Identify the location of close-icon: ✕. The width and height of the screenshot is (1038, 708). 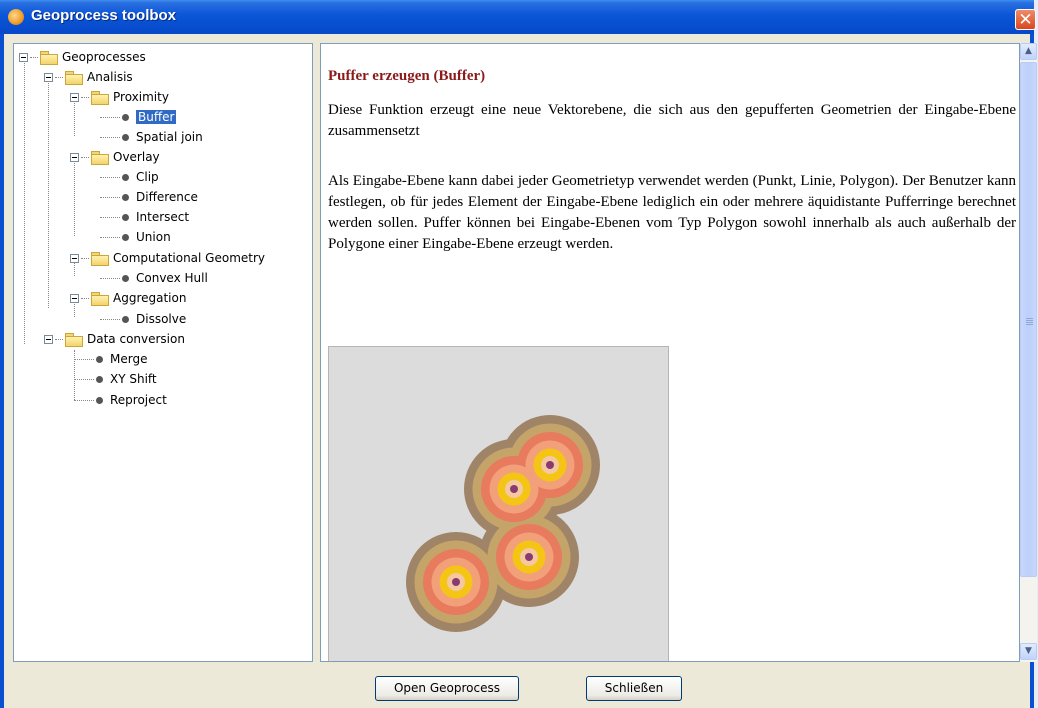
(1025, 20).